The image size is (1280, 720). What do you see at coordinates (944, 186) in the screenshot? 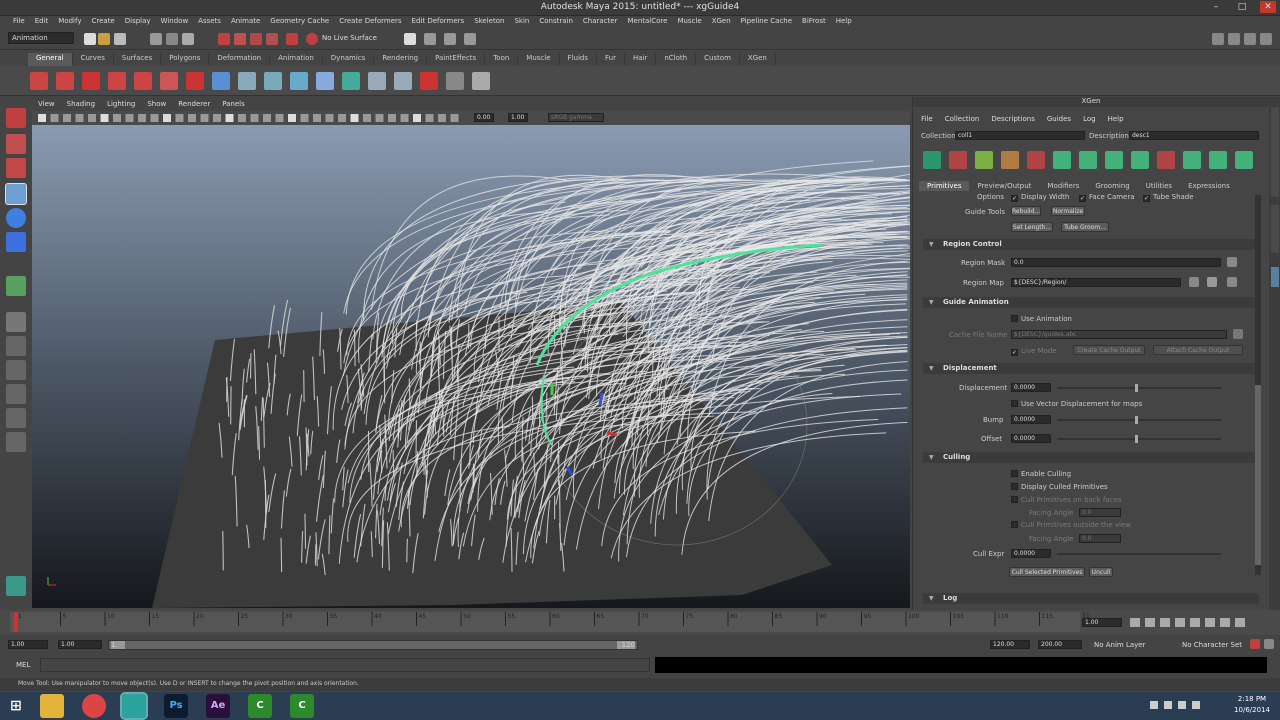
I see `xgen-tab-primitives: Primitives` at bounding box center [944, 186].